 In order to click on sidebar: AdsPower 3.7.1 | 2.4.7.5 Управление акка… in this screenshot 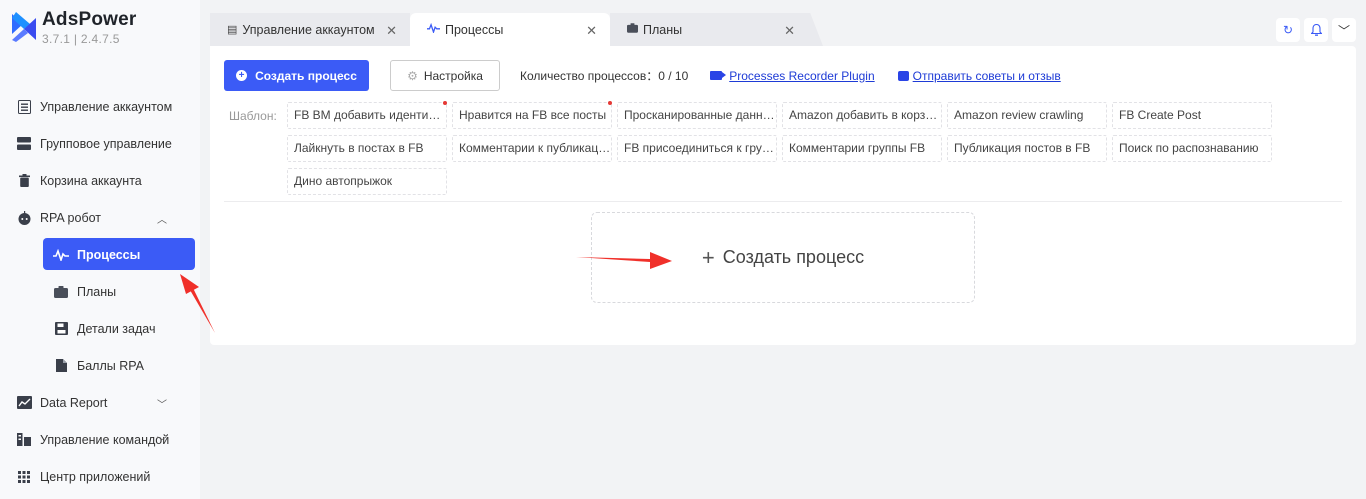, I will do `click(100, 249)`.